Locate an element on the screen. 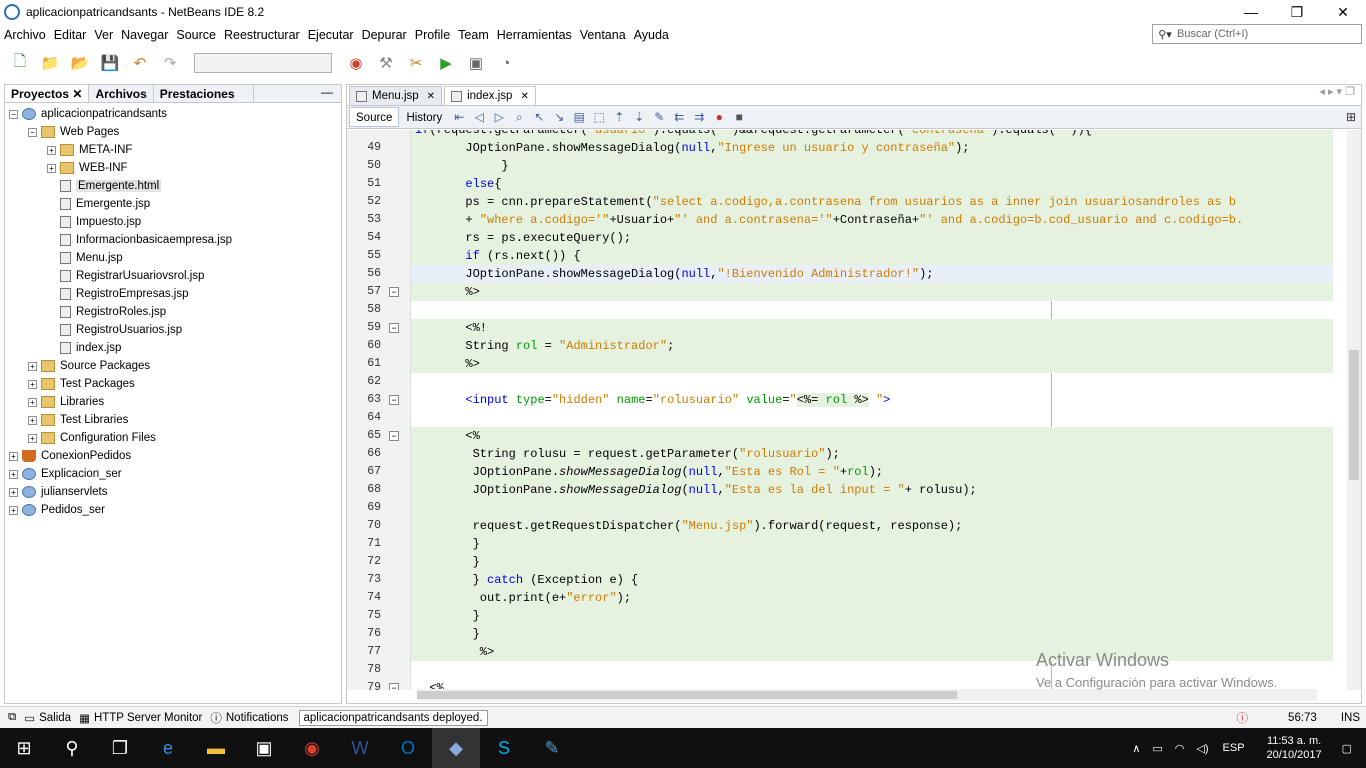  menu-navegar: Navegar is located at coordinates (144, 35).